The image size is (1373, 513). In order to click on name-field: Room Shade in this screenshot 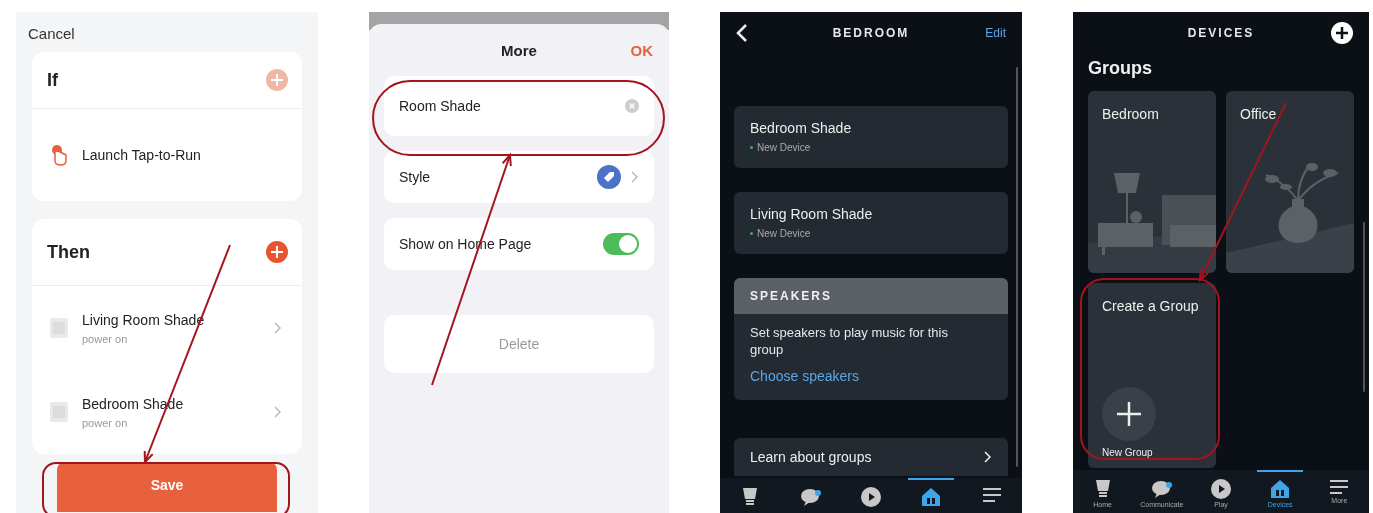, I will do `click(519, 106)`.